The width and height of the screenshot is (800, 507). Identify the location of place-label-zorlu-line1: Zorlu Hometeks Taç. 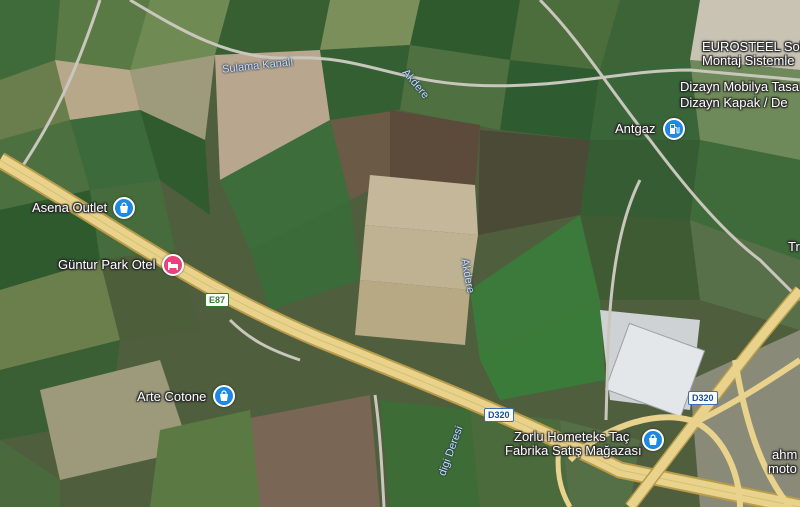
(571, 437).